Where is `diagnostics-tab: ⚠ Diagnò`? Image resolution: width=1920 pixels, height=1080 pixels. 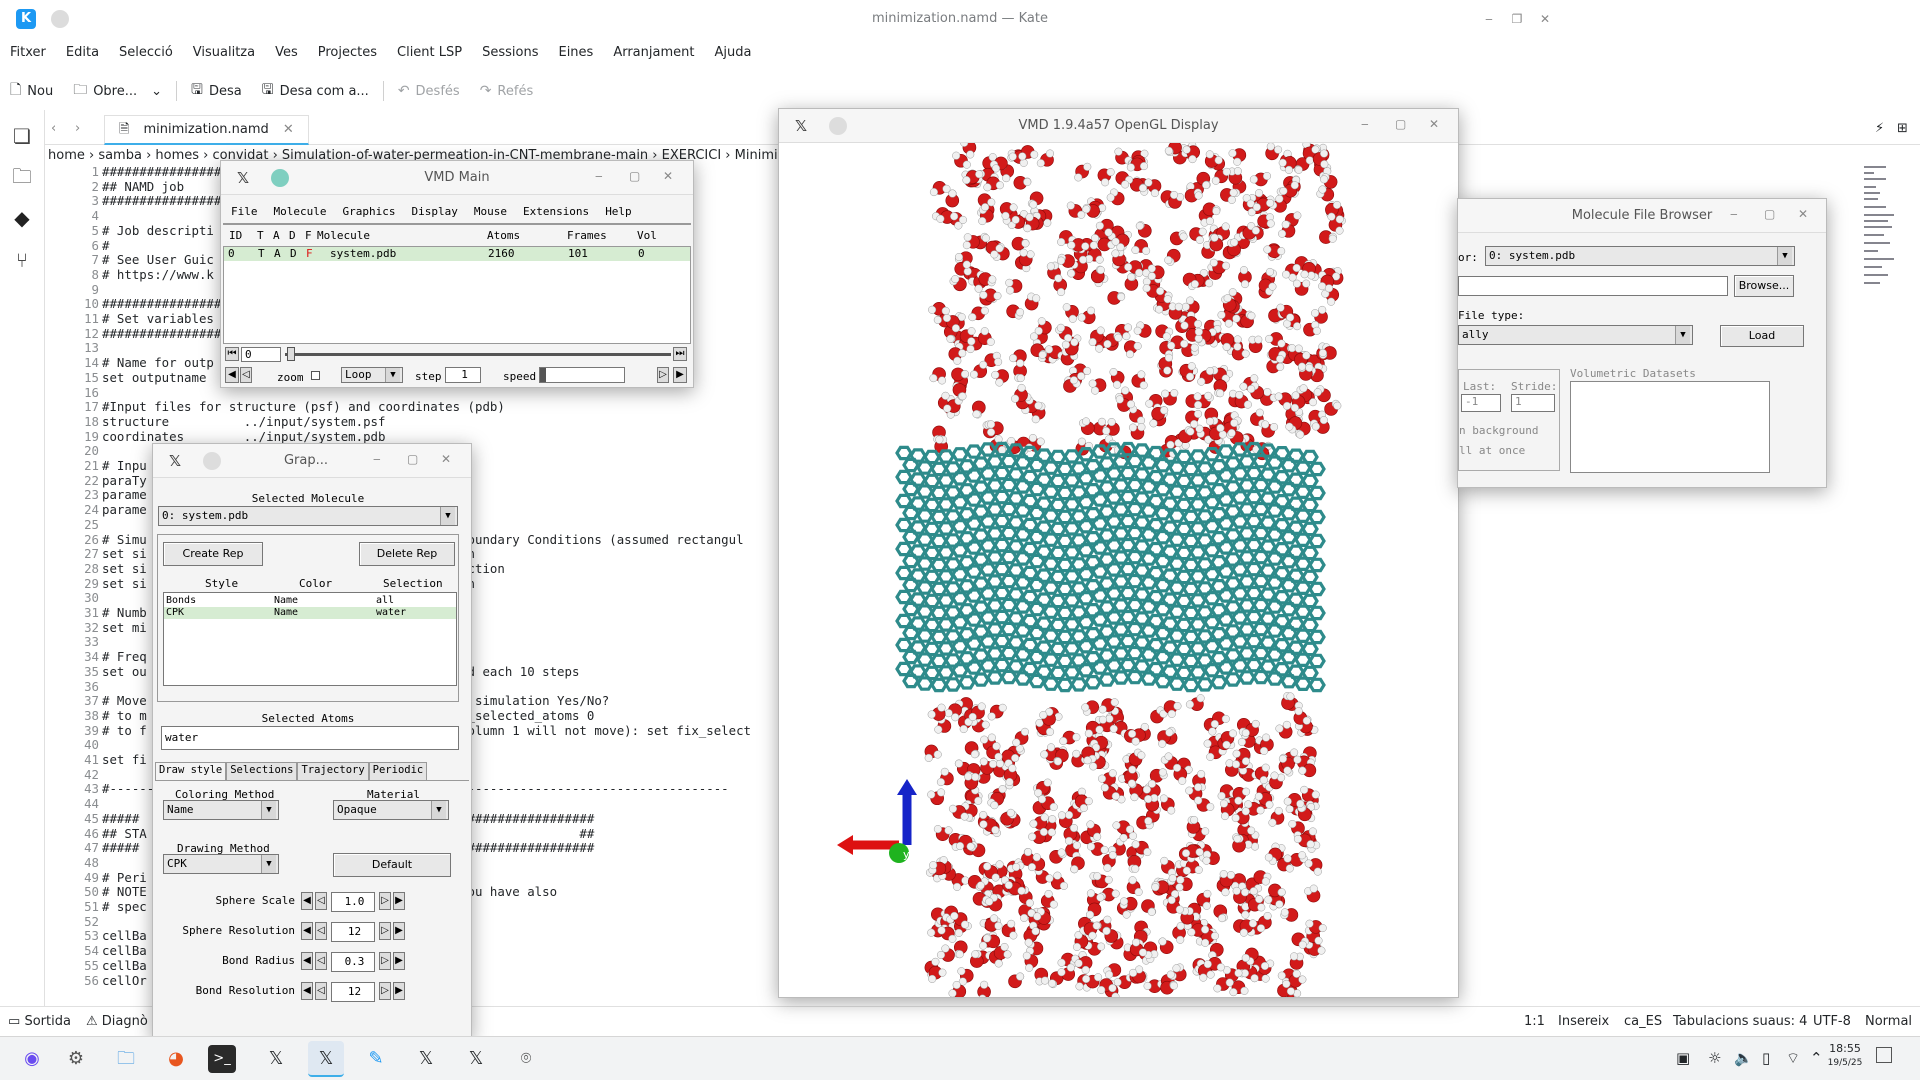 diagnostics-tab: ⚠ Diagnò is located at coordinates (117, 1021).